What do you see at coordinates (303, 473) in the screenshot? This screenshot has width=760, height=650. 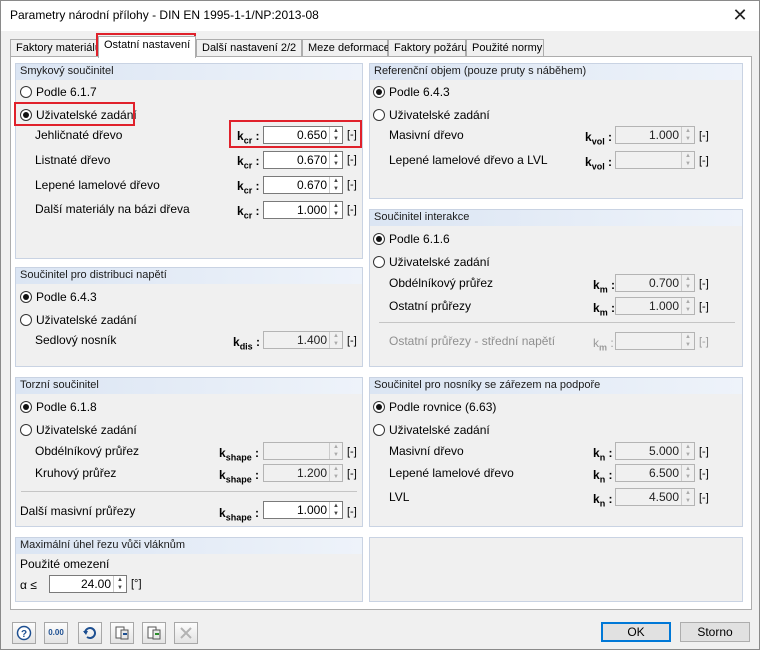 I see `kshape-circular-stepper: 1.200 ▲ ▼` at bounding box center [303, 473].